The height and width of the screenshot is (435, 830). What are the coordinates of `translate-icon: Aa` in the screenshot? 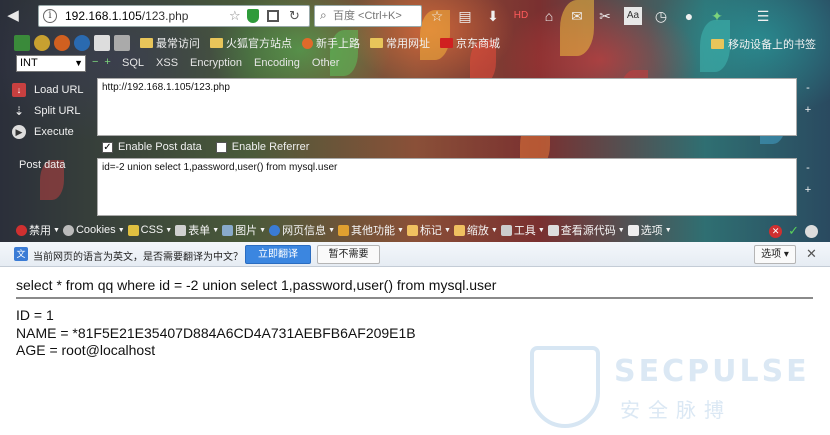 It's located at (633, 16).